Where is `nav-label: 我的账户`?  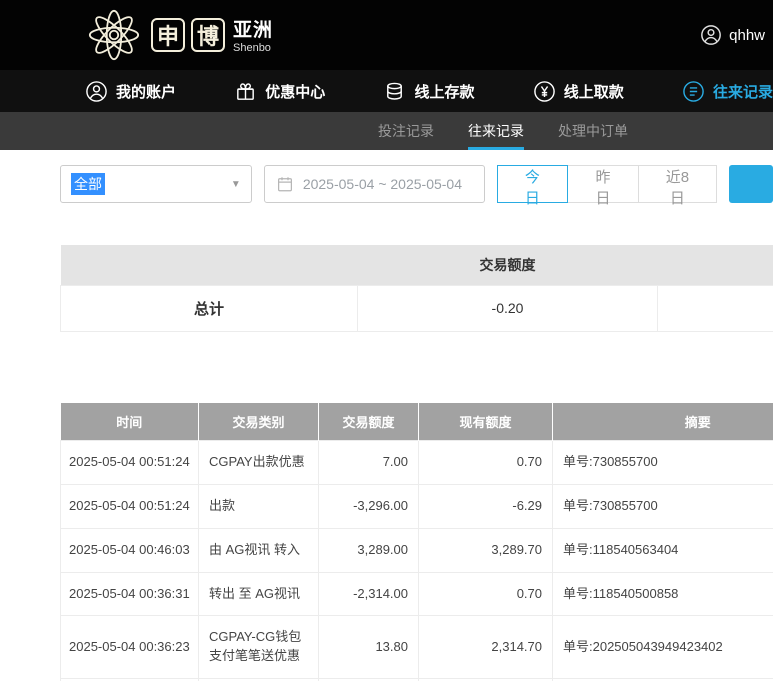 nav-label: 我的账户 is located at coordinates (146, 92).